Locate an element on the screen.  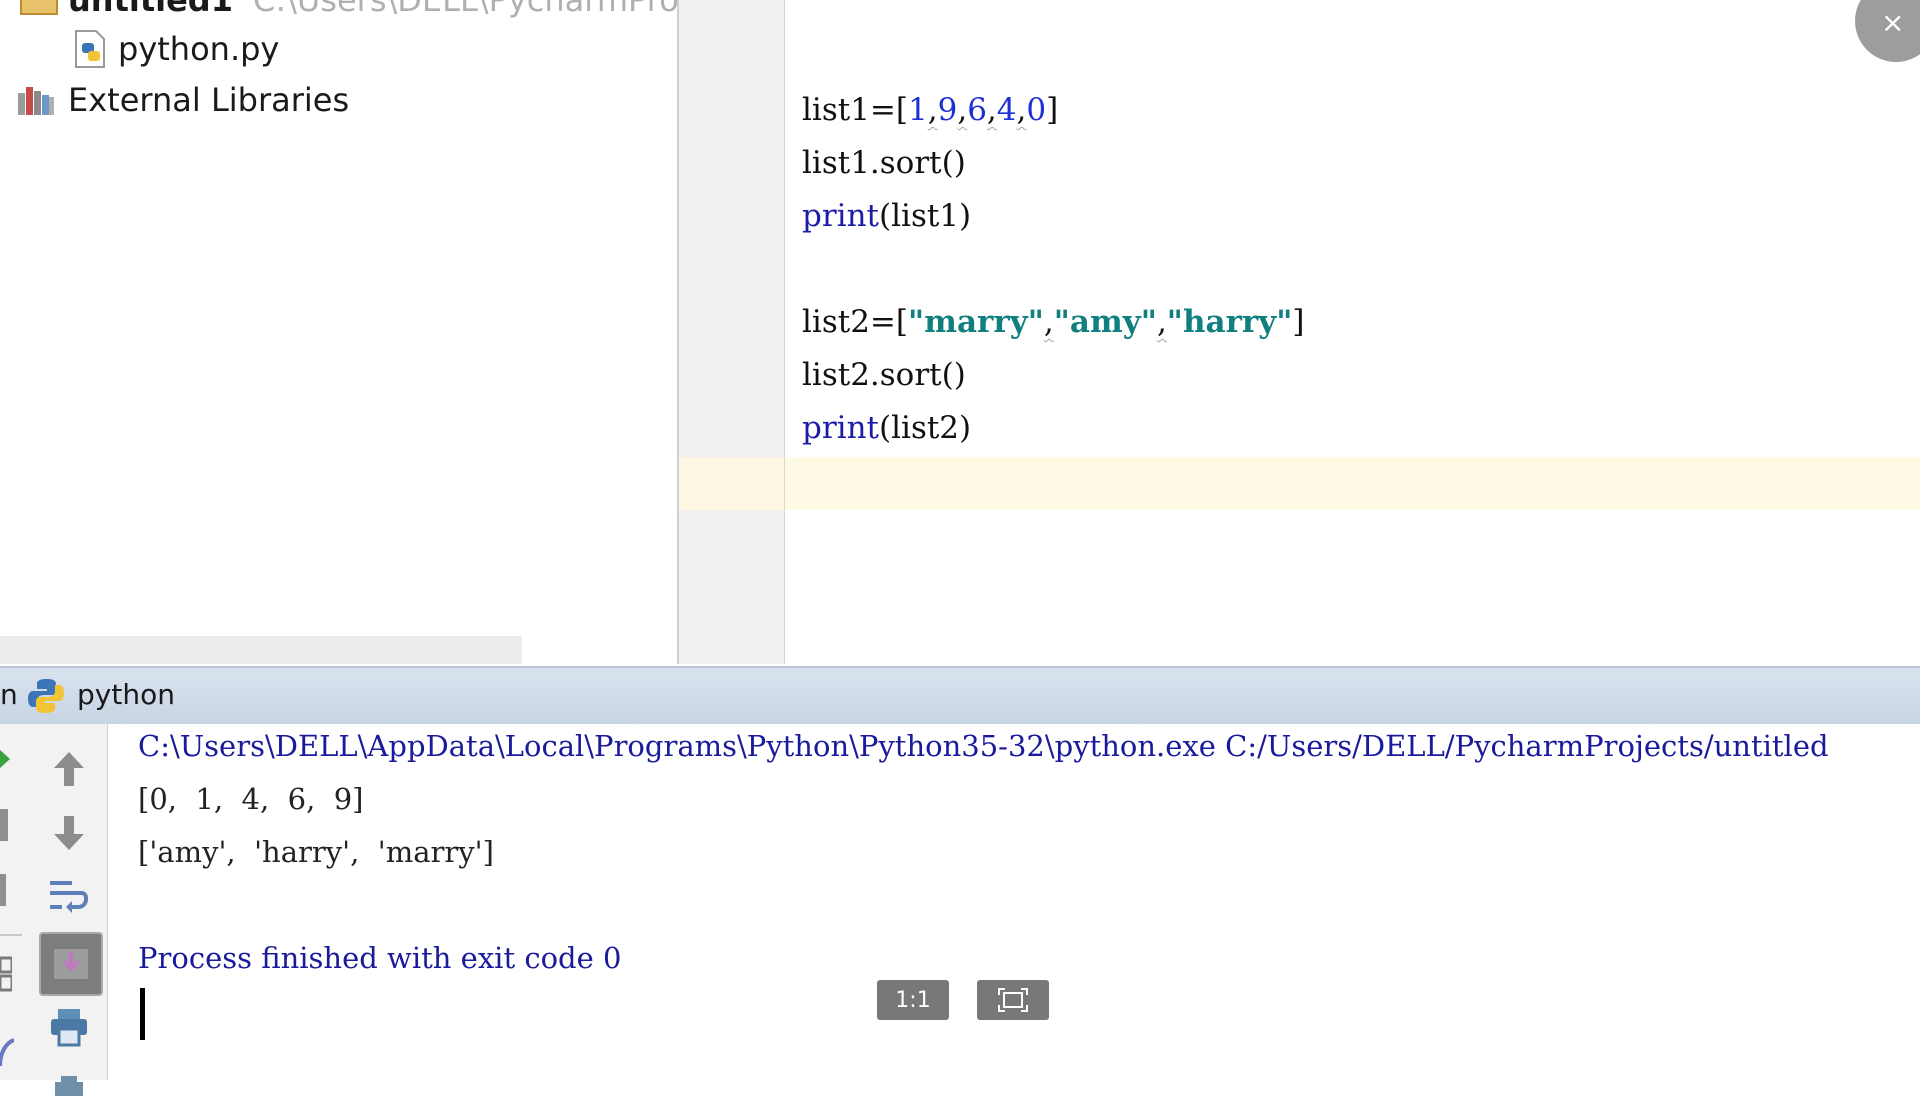
code-line-1: list1=[1,9,6,4,0] is located at coordinates (930, 110).